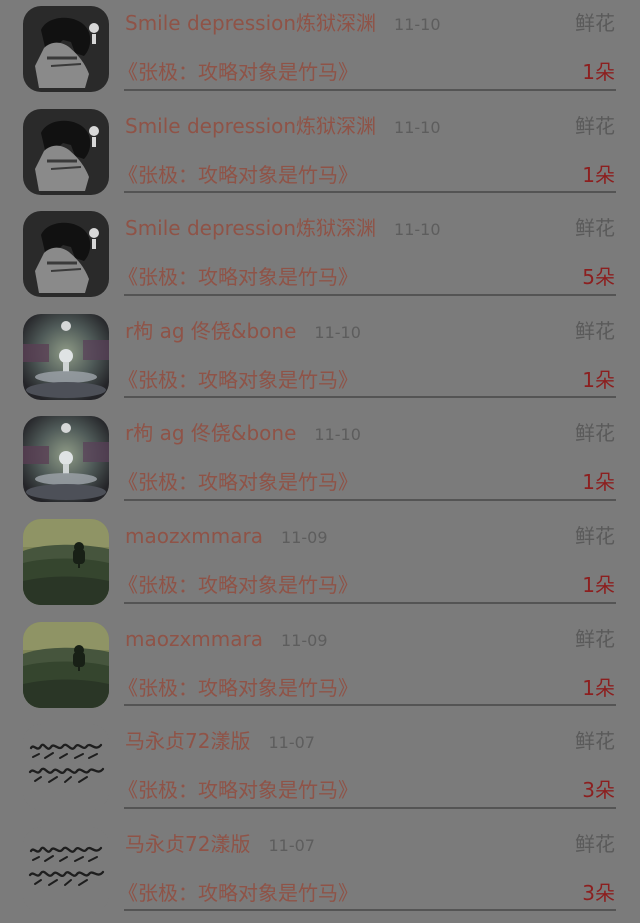 This screenshot has width=640, height=923. What do you see at coordinates (598, 277) in the screenshot?
I see `gift-count: 5朵` at bounding box center [598, 277].